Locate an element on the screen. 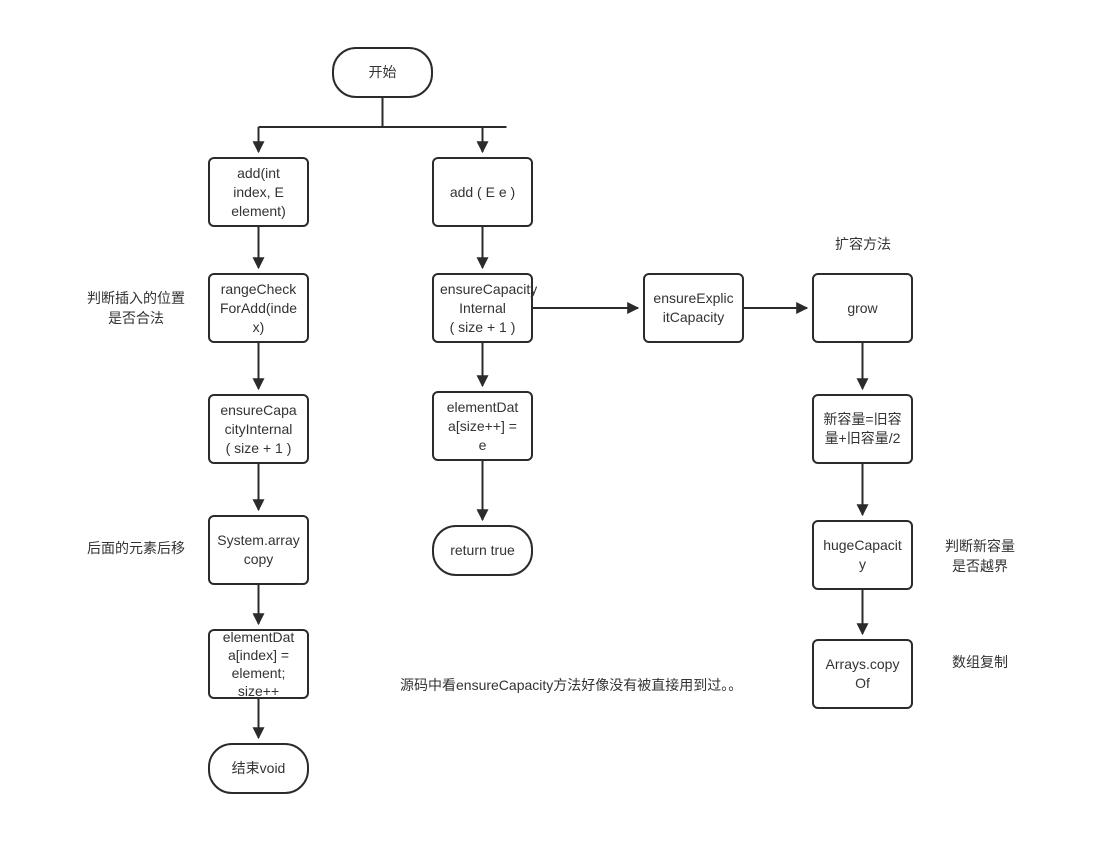 The image size is (1116, 855). node-range-check-for-add-label: rangeCheck ForAdd(inde x) is located at coordinates (258, 307).